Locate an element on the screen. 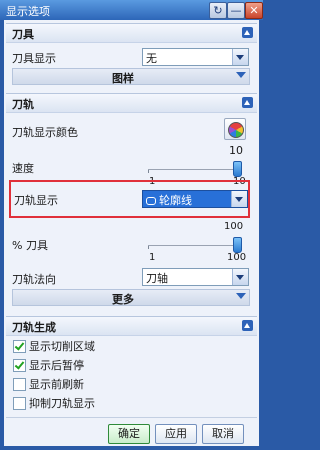 The height and width of the screenshot is (450, 320). pause-after-display-label: 显示后暂停 is located at coordinates (56, 365).